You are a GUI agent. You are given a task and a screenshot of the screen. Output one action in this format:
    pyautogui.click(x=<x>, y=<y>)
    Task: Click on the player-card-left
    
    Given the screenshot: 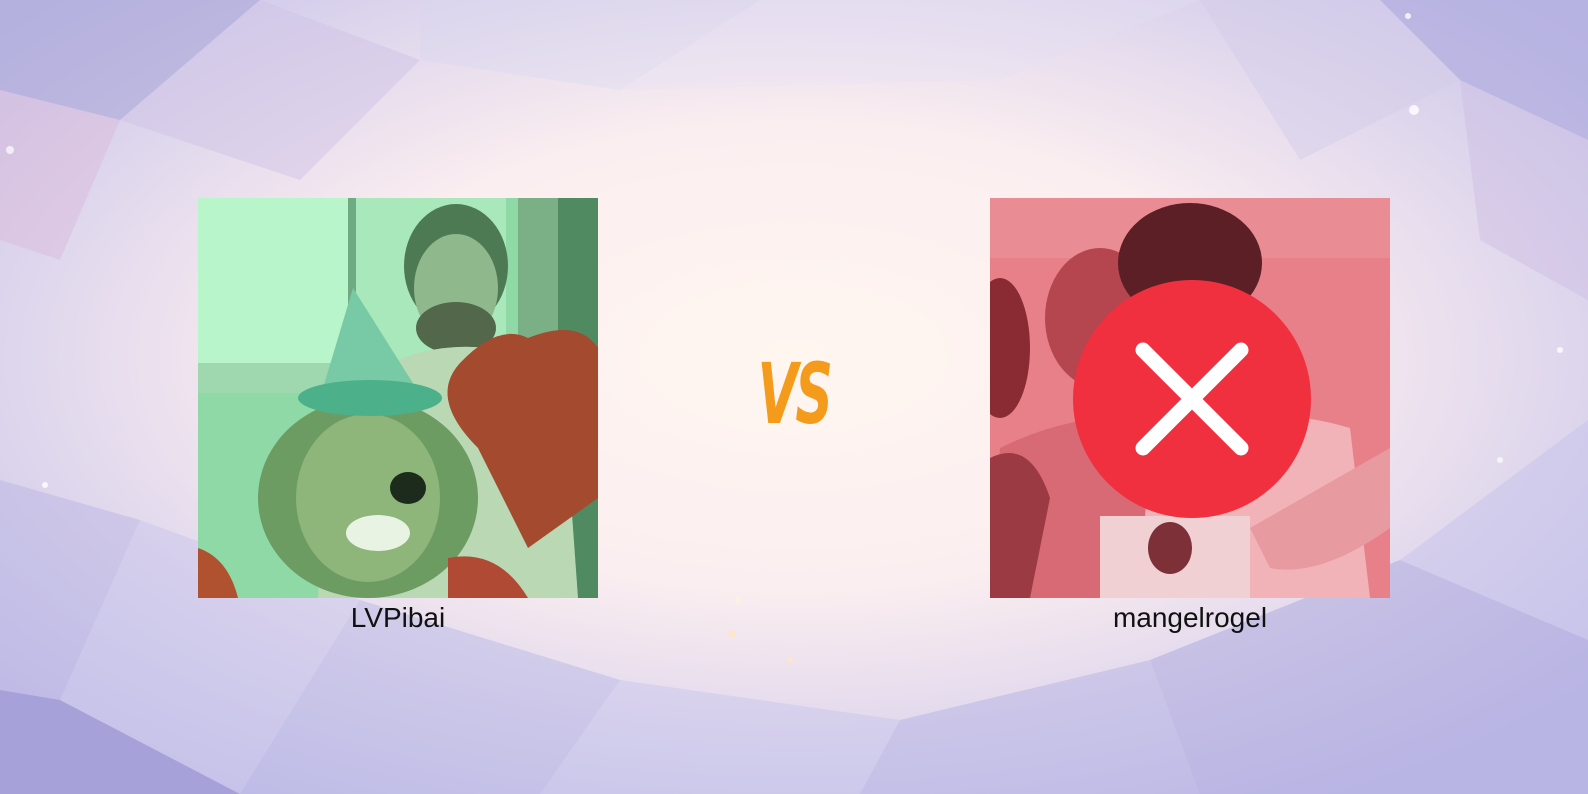 What is the action you would take?
    pyautogui.click(x=398, y=398)
    